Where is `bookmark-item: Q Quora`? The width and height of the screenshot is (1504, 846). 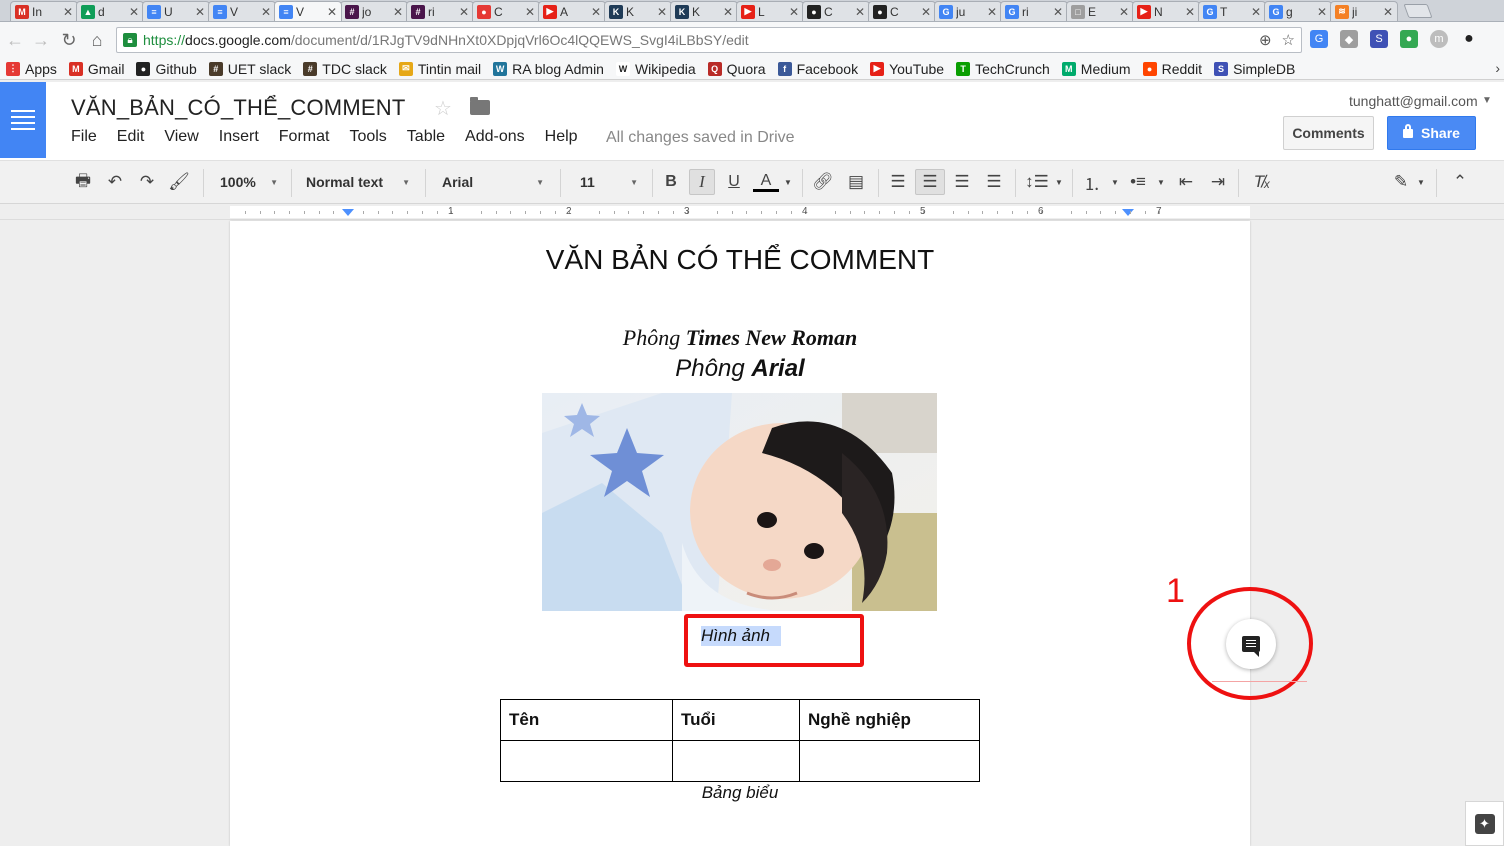
bookmark-item: Q Quora is located at coordinates (736, 69).